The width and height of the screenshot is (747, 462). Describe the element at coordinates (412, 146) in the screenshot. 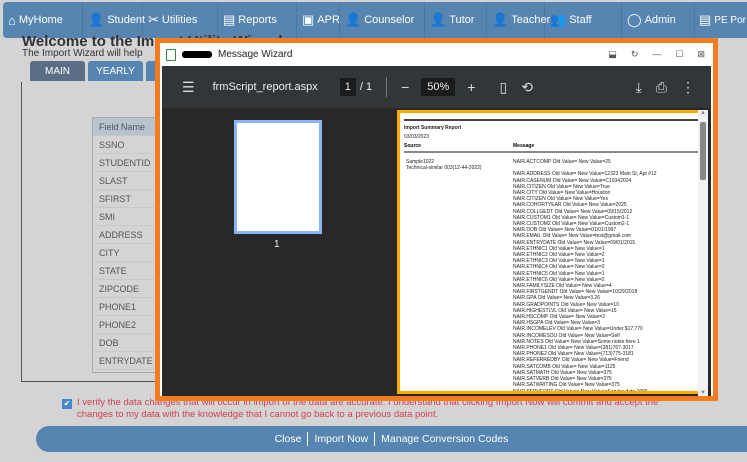

I see `col-source: Source` at that location.